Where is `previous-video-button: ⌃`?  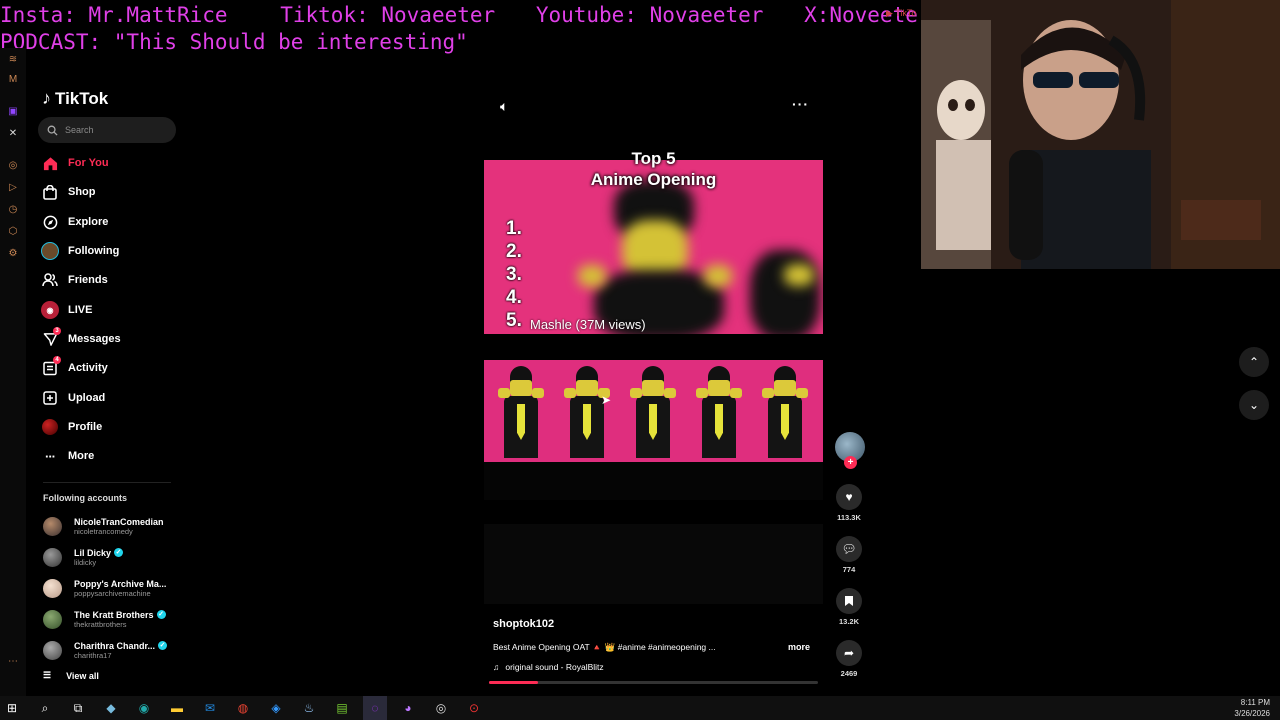
previous-video-button: ⌃ is located at coordinates (1254, 362).